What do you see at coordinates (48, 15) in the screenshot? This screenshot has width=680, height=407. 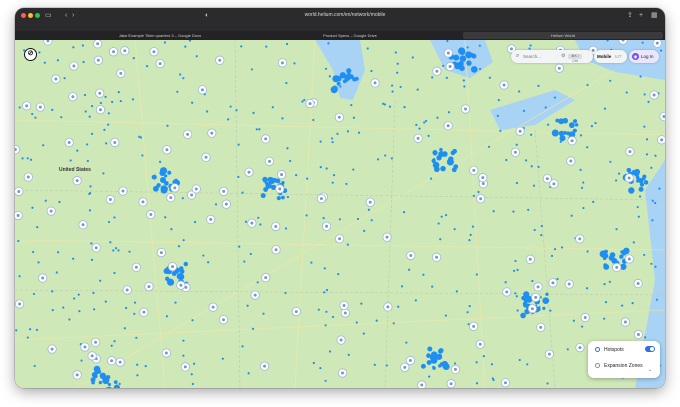 I see `sidebar-toggle-icon: ▭` at bounding box center [48, 15].